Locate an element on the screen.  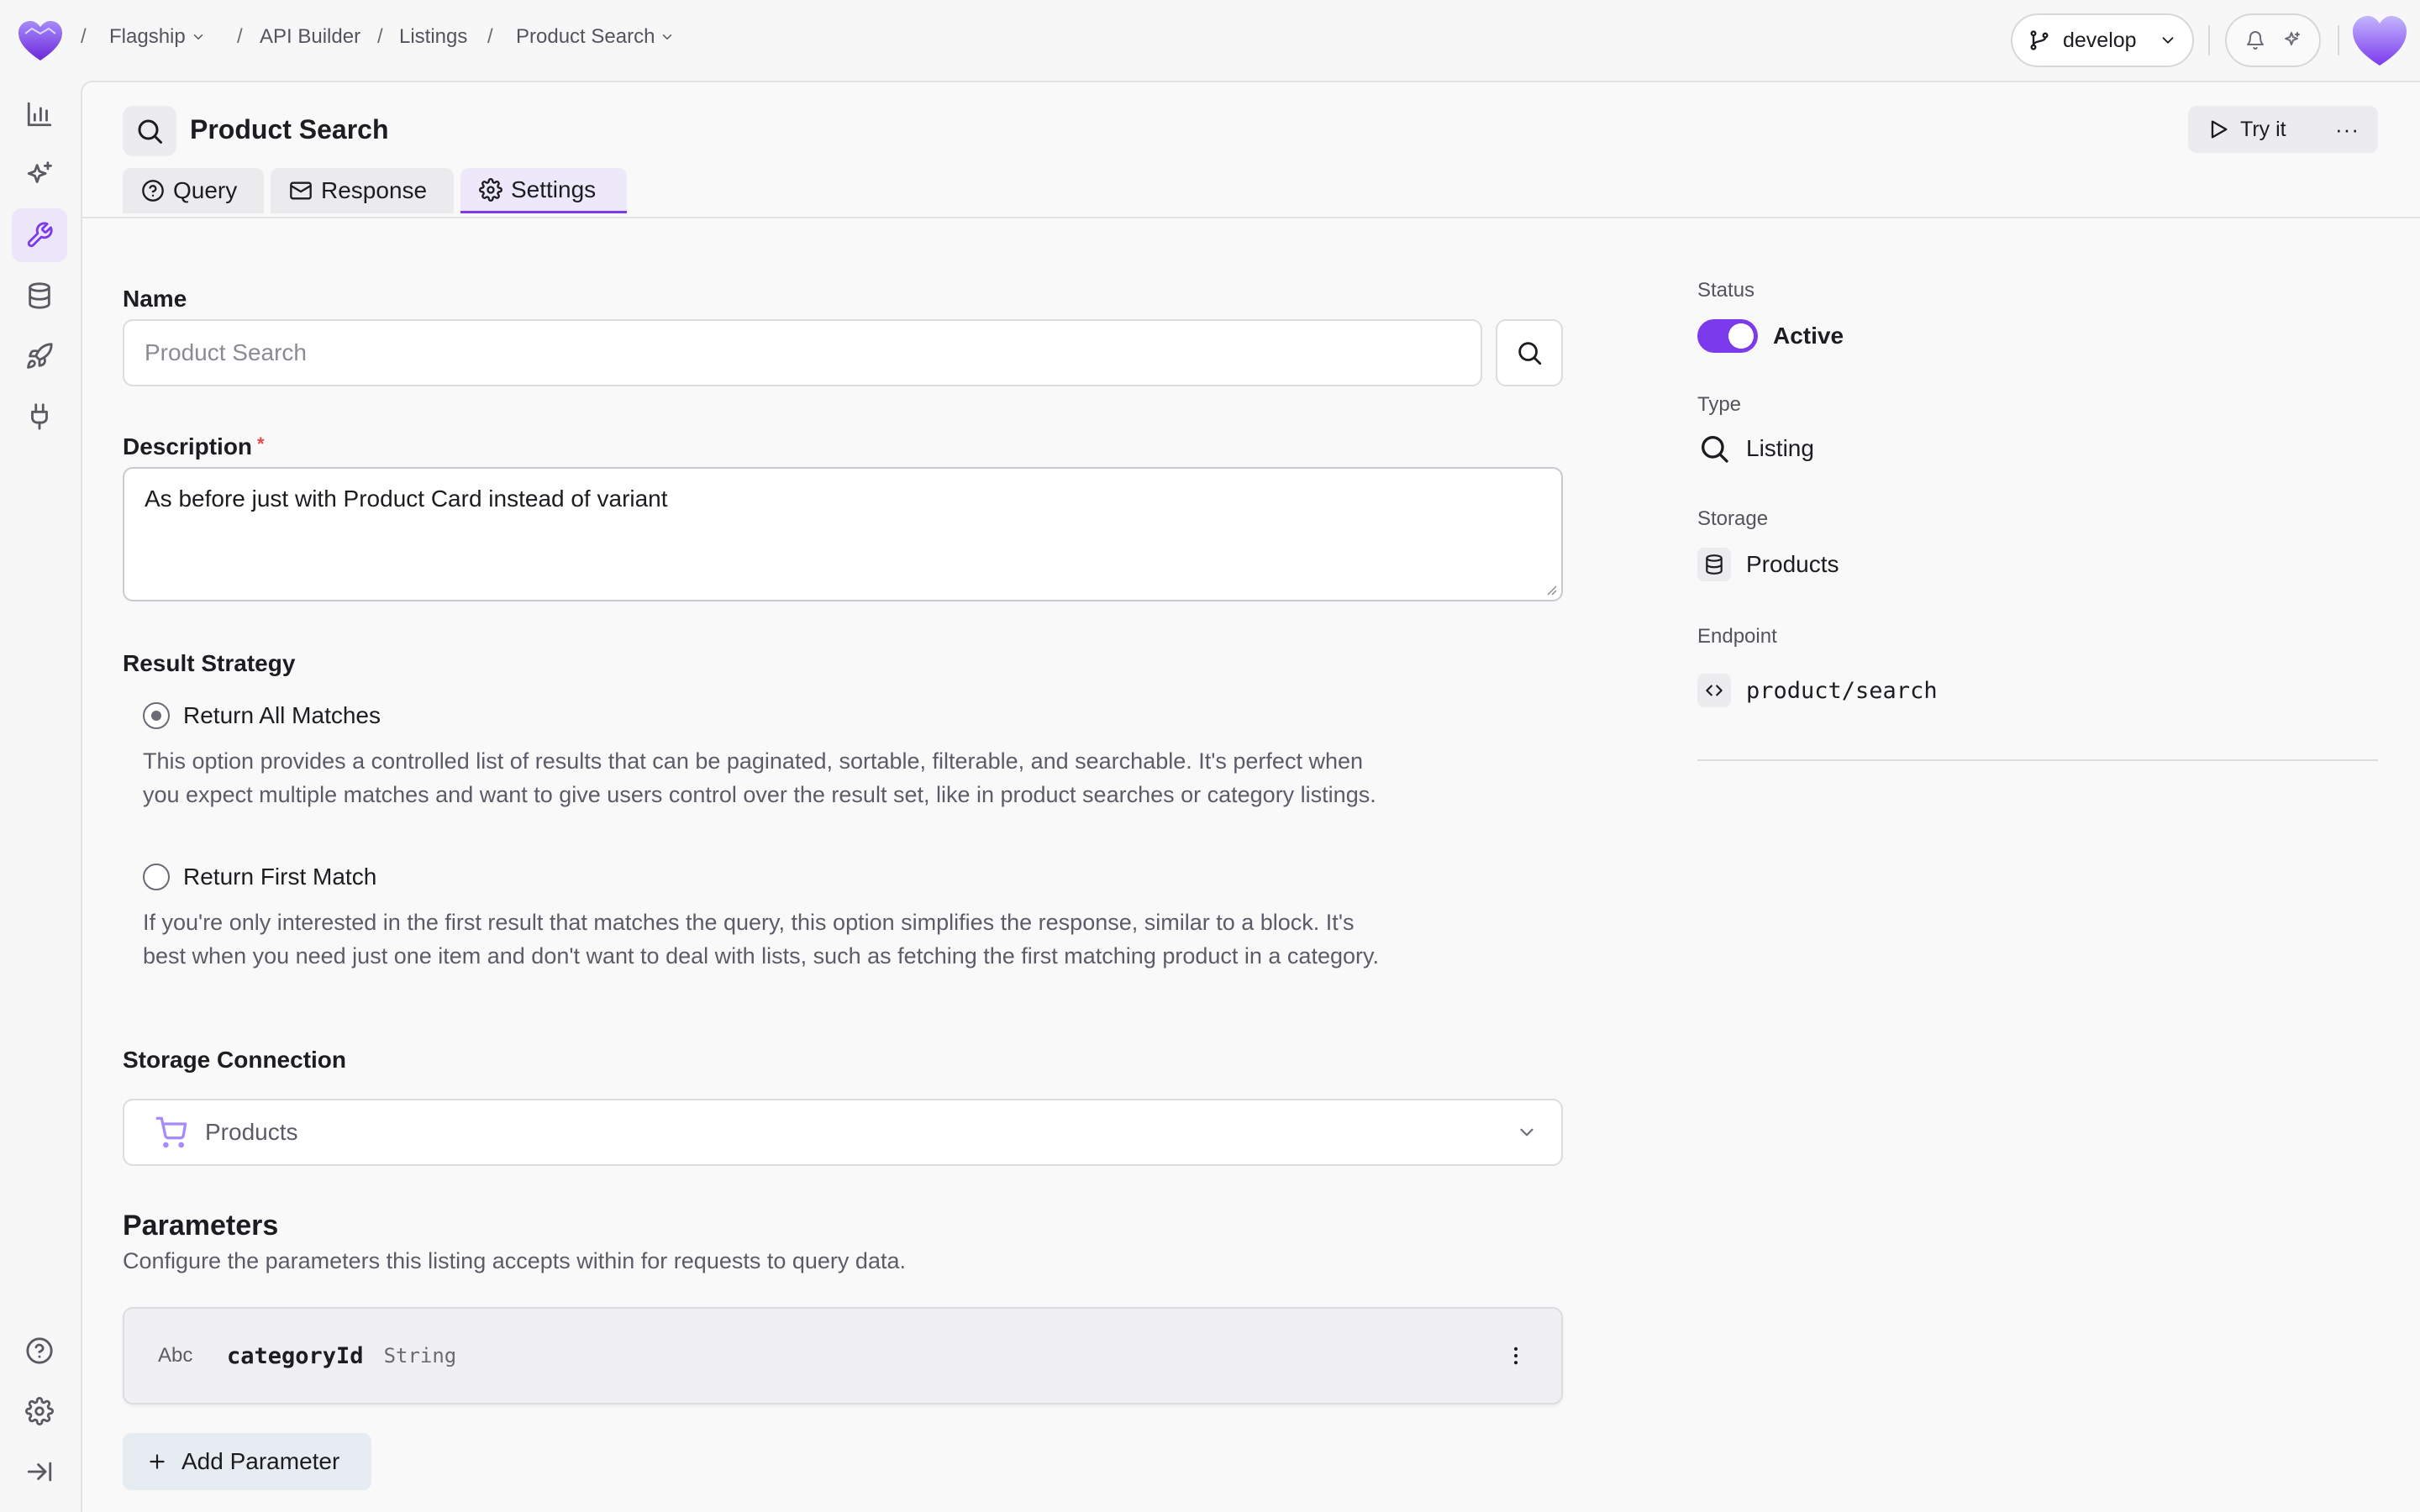
header-divider is located at coordinates (1251, 217).